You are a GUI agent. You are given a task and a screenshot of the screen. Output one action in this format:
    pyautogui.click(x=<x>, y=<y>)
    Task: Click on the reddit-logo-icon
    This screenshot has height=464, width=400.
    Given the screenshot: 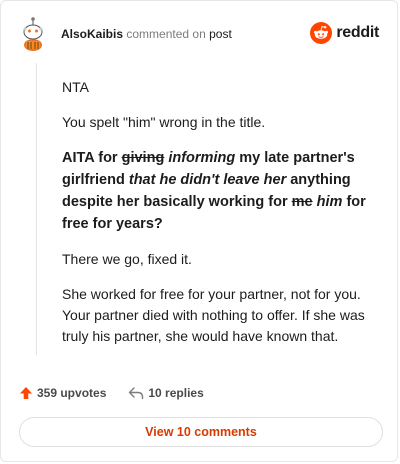 What is the action you would take?
    pyautogui.click(x=321, y=33)
    